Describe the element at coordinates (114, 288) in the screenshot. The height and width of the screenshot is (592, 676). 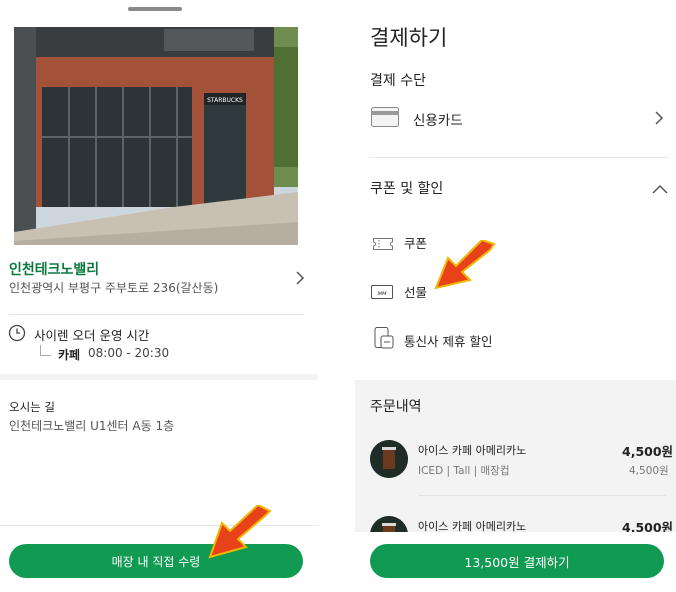
I see `store-address: 인천광역시 부평구 주부토로 236(갈산동)` at that location.